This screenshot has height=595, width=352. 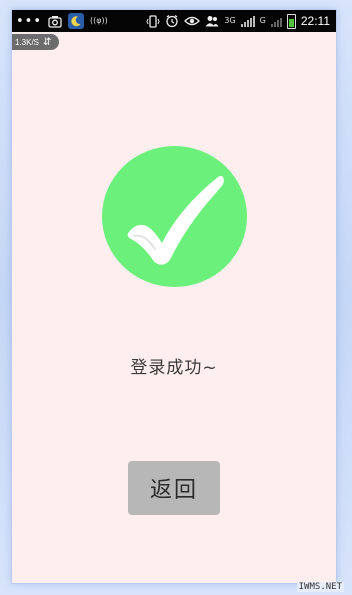 What do you see at coordinates (76, 21) in the screenshot?
I see `night-mode-icon` at bounding box center [76, 21].